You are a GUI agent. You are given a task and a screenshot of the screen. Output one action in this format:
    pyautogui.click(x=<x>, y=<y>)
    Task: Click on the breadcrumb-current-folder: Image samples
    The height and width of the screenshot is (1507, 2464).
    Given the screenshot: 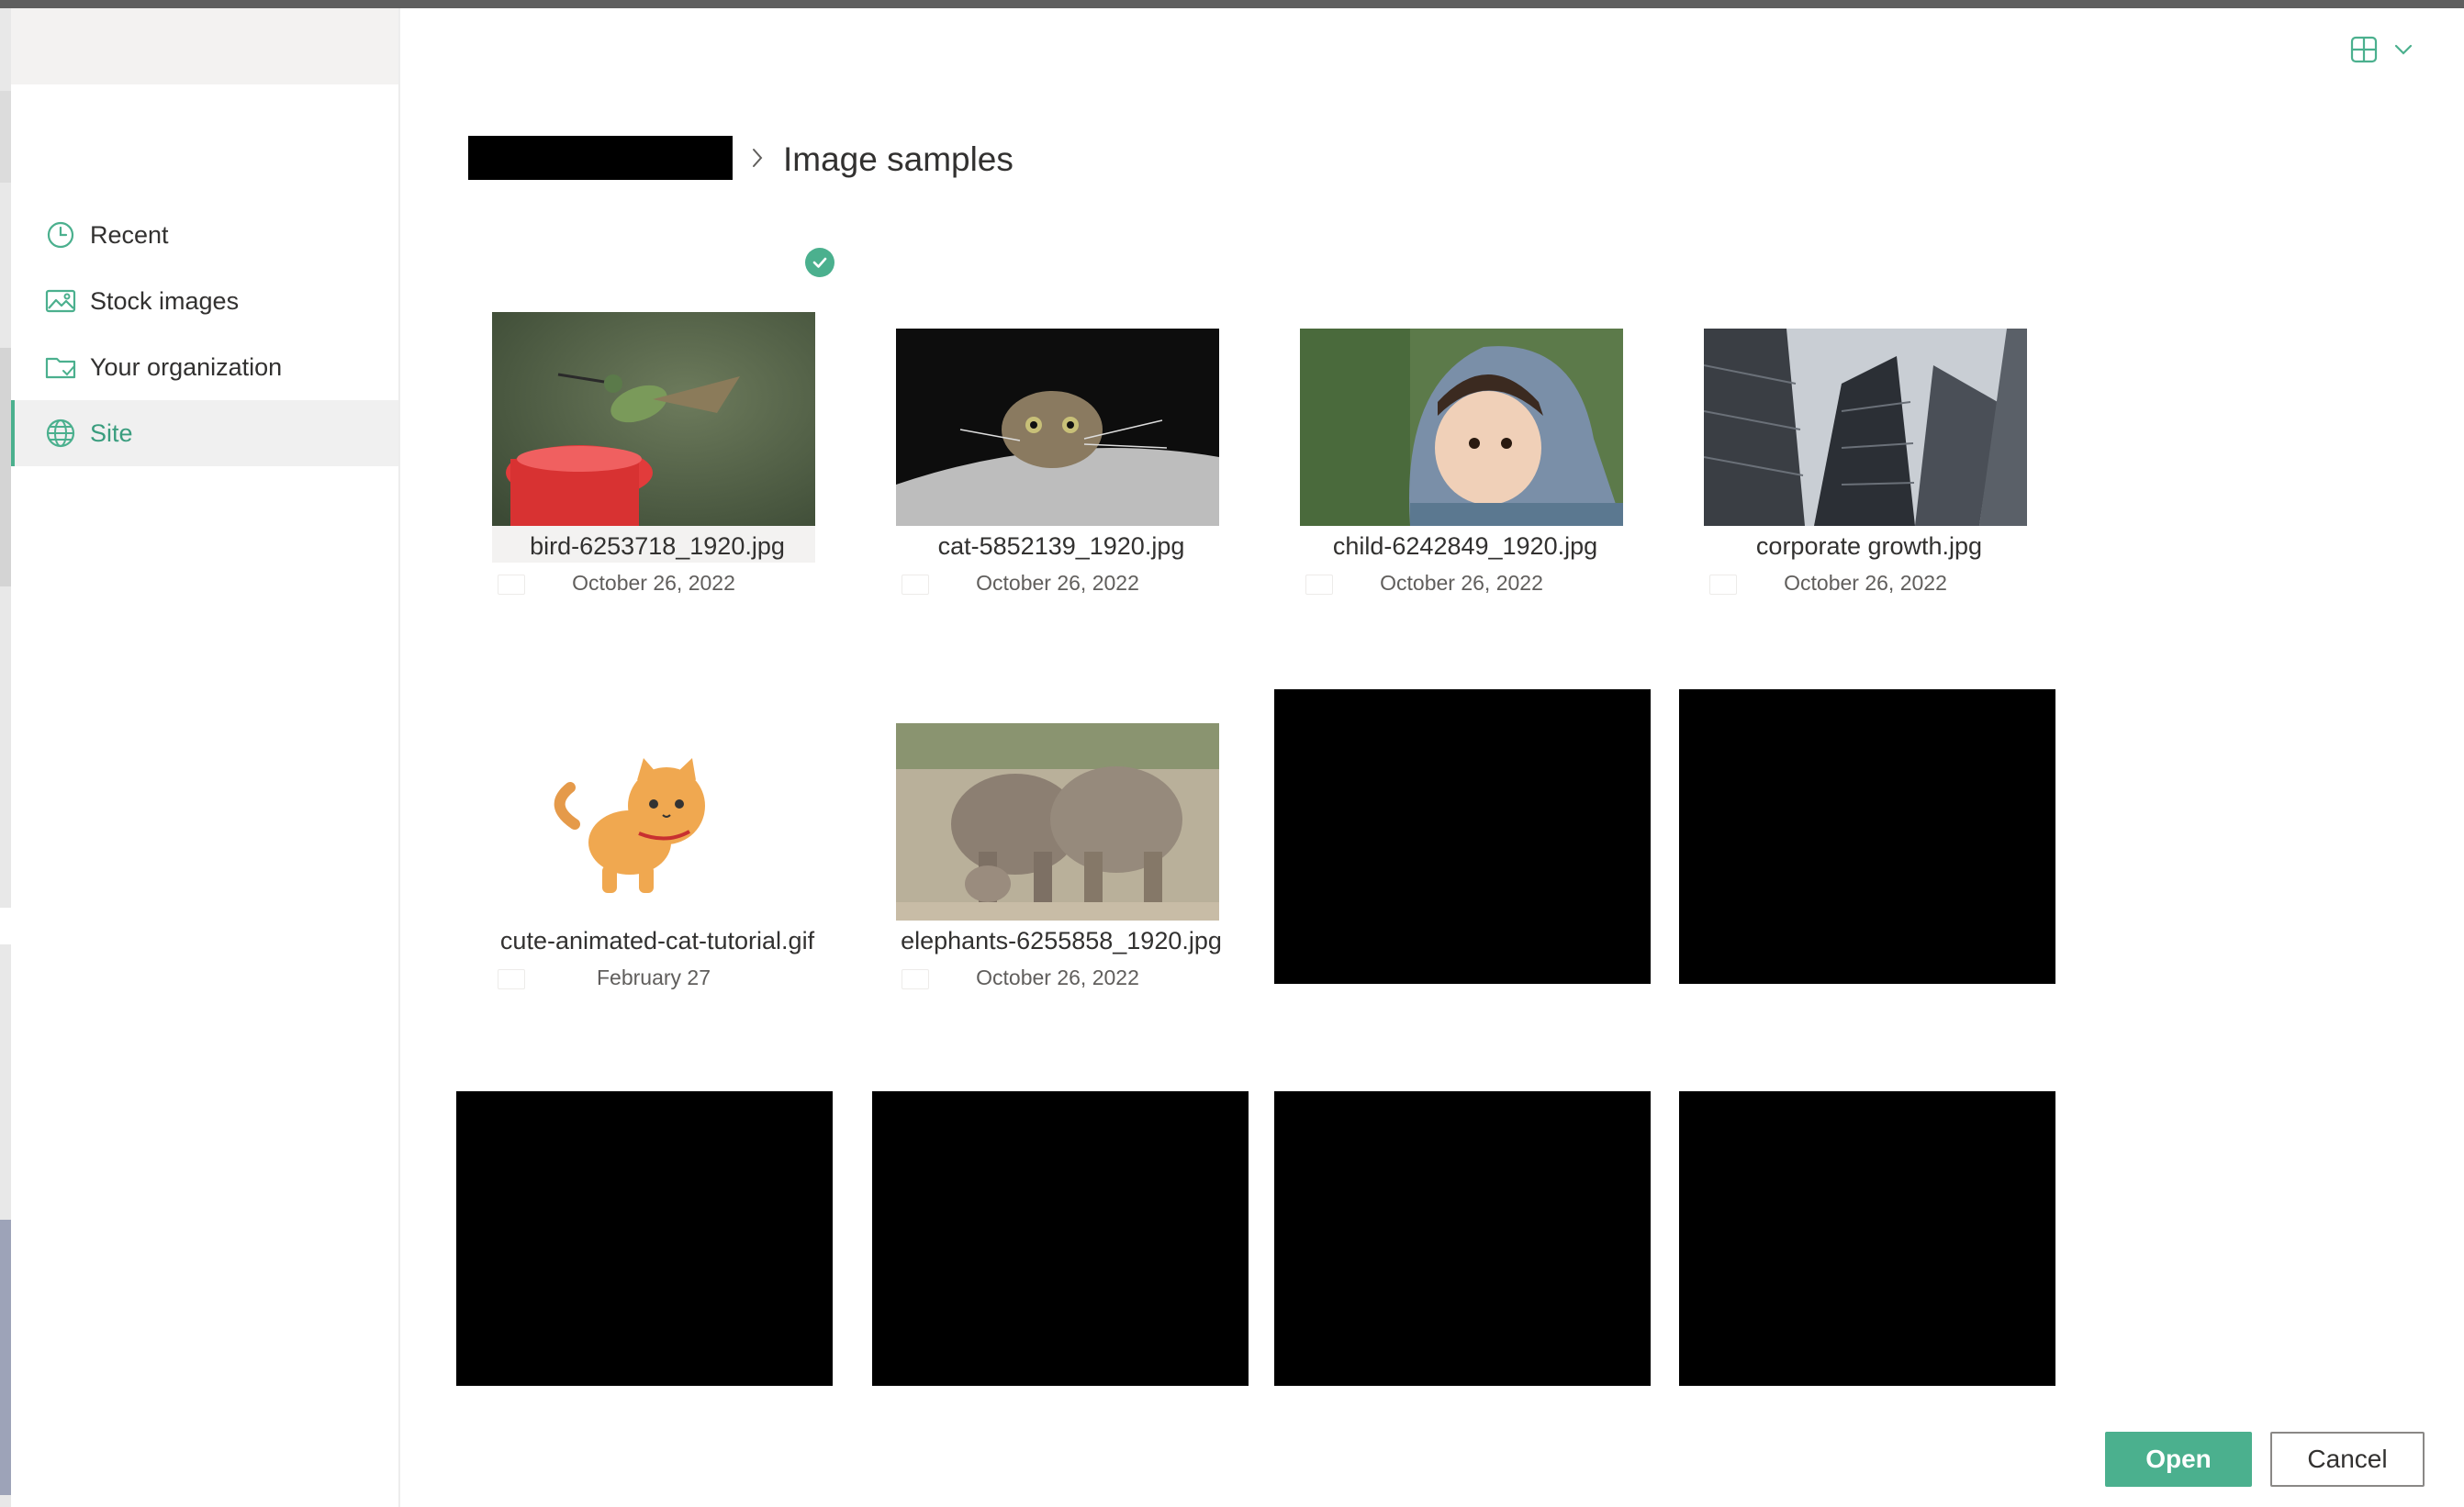 What is the action you would take?
    pyautogui.click(x=898, y=159)
    